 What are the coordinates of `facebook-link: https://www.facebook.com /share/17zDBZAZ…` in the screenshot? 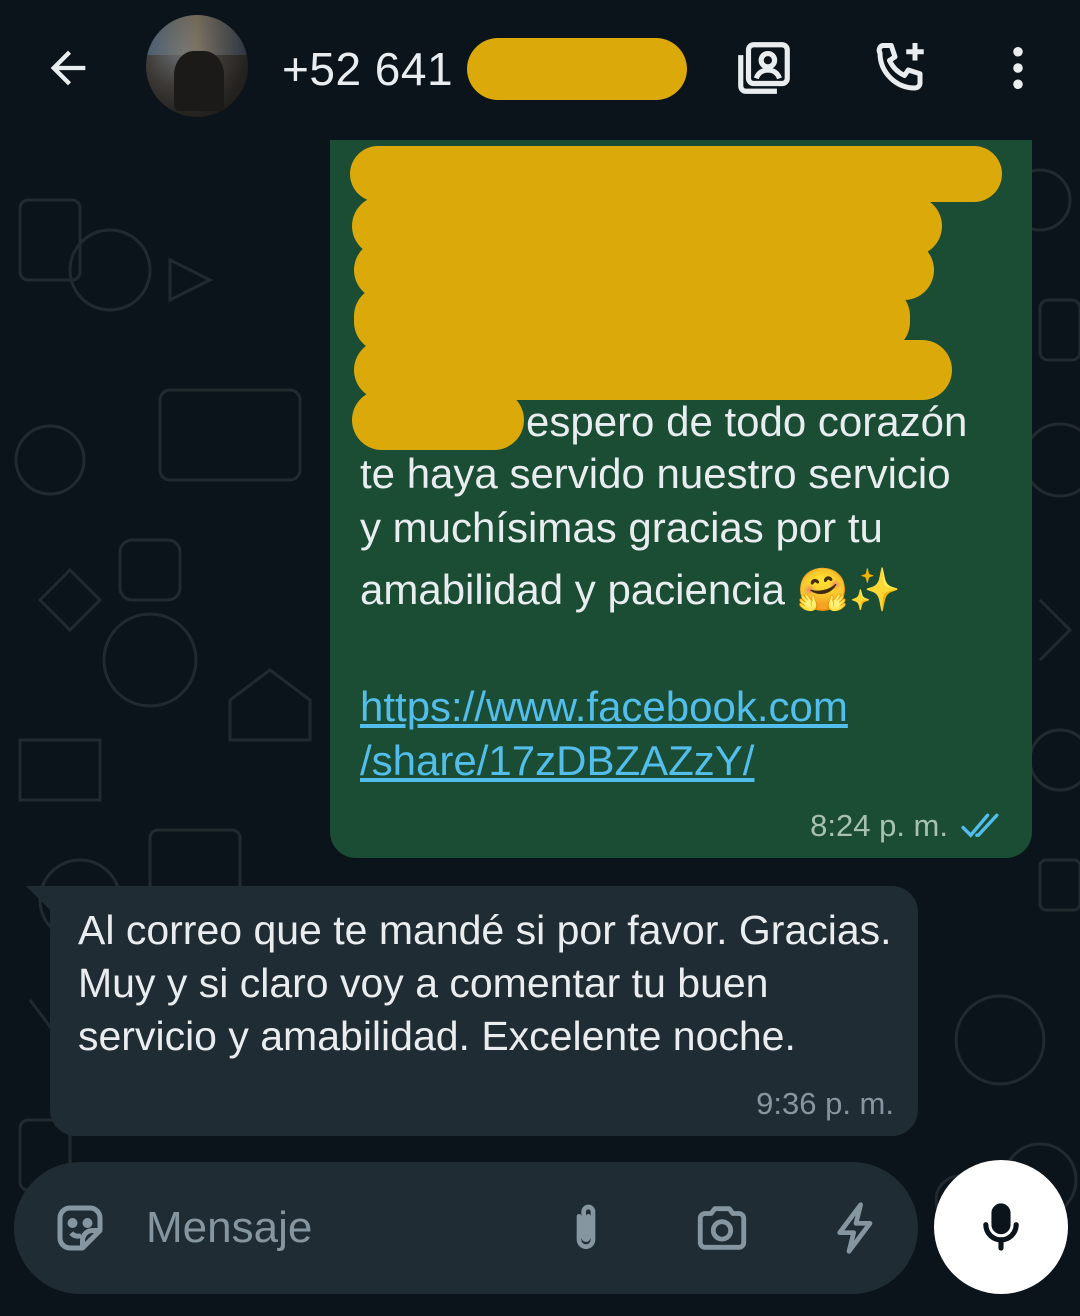 It's located at (604, 734).